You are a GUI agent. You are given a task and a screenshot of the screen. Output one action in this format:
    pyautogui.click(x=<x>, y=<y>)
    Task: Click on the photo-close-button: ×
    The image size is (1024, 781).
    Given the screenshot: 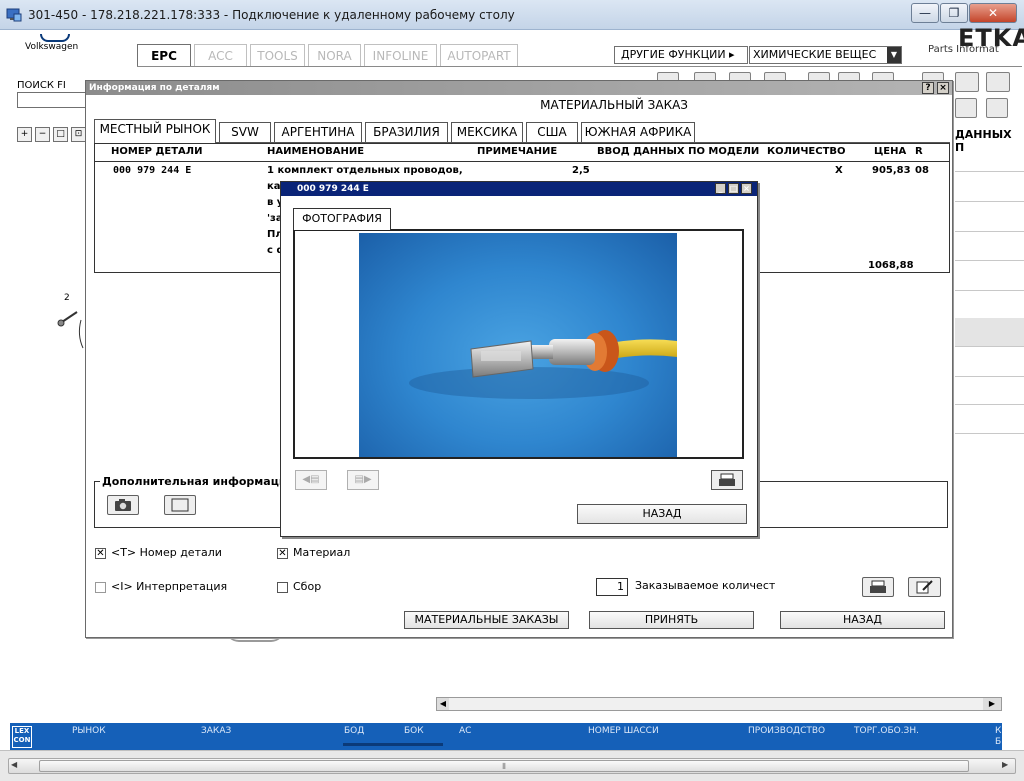 What is the action you would take?
    pyautogui.click(x=746, y=188)
    